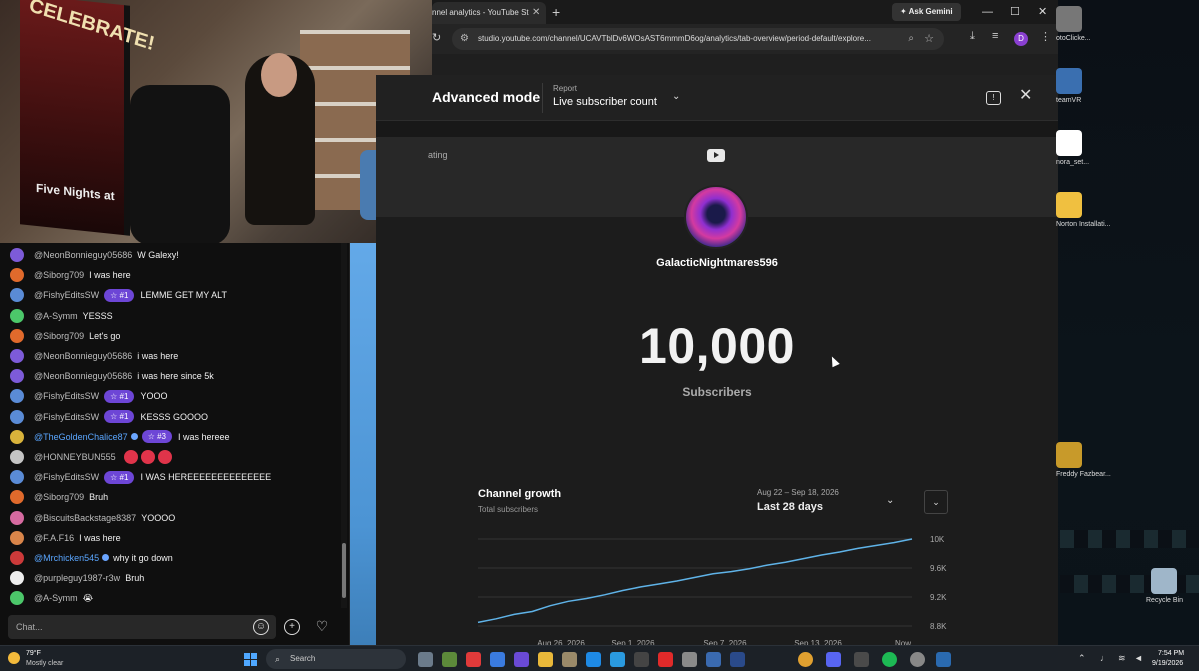 The image size is (1199, 671). Describe the element at coordinates (995, 36) in the screenshot. I see `media-icon: ≡` at that location.